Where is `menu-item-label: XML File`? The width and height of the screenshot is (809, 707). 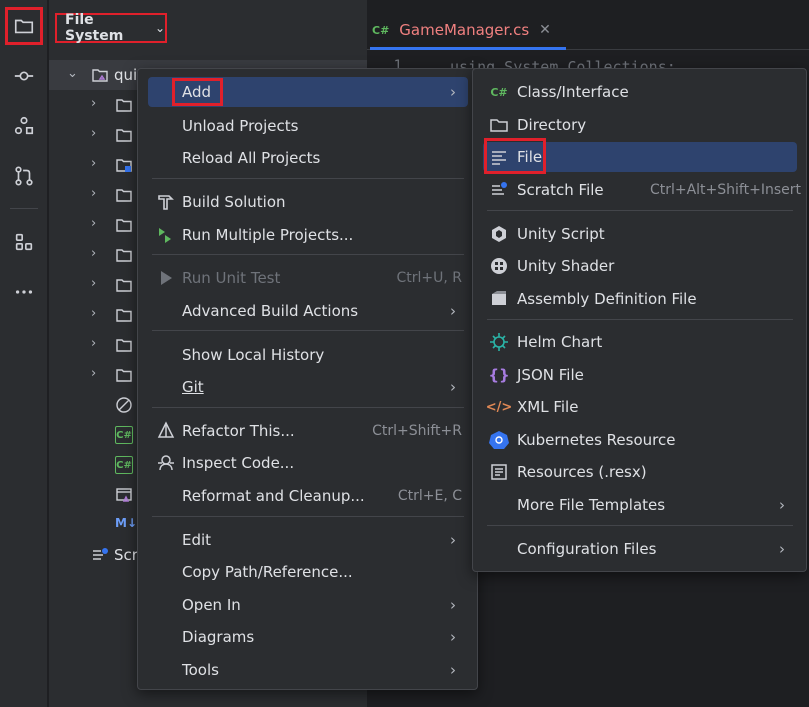 menu-item-label: XML File is located at coordinates (548, 407).